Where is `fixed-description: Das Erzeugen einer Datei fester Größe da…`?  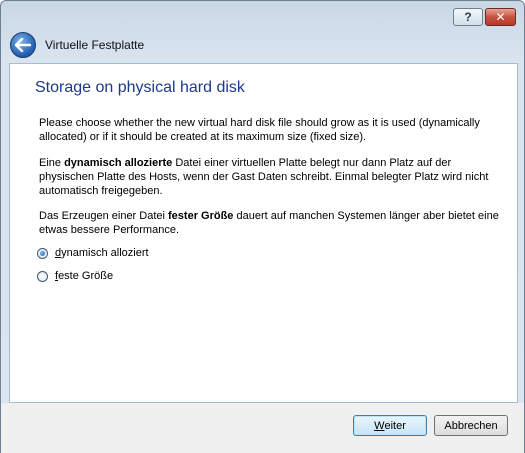 fixed-description: Das Erzeugen einer Datei fester Größe da… is located at coordinates (269, 223).